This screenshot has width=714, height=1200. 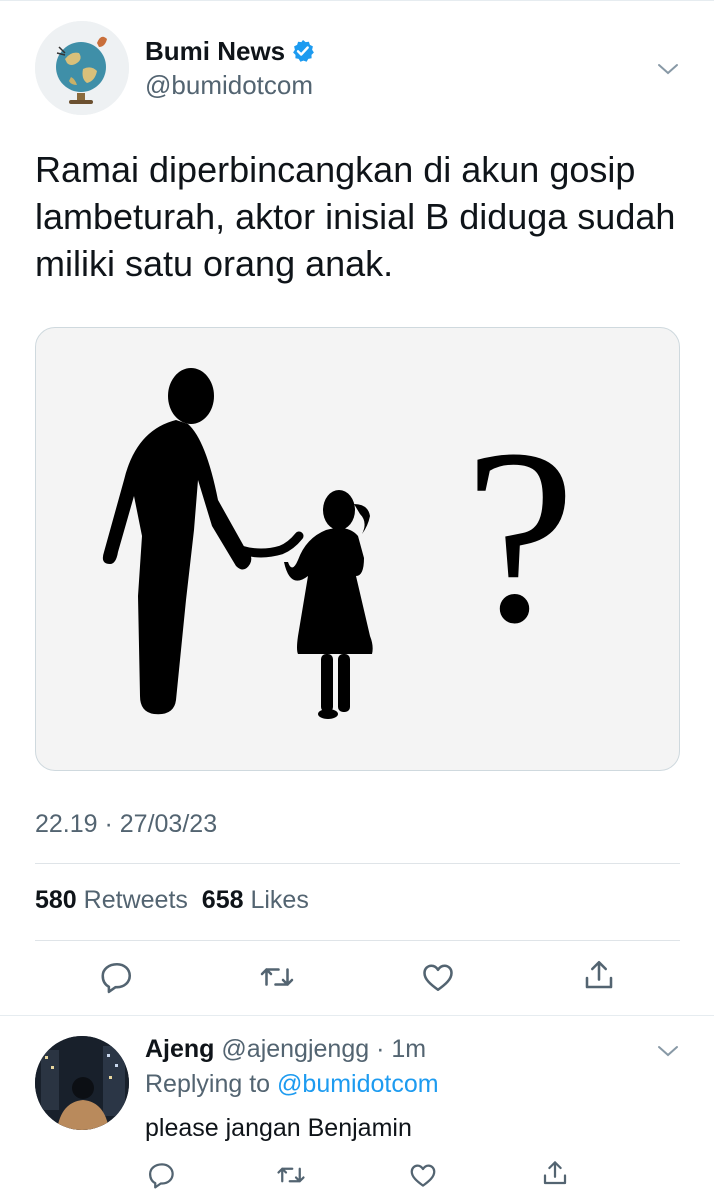 I want to click on reply-time: · 1m, so click(x=401, y=1049).